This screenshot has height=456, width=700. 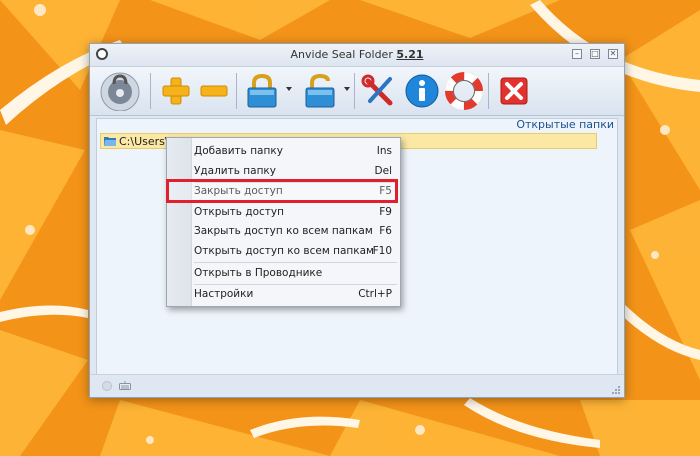 I want to click on menu-item-settings: Настройки Ctrl+P, so click(x=293, y=294).